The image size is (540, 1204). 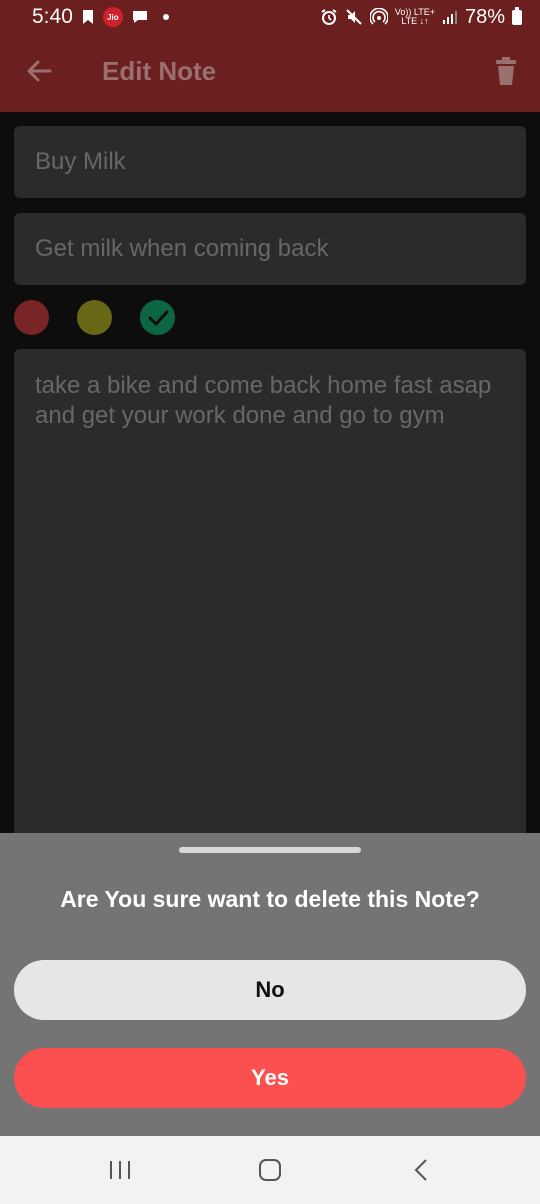 What do you see at coordinates (329, 17) in the screenshot?
I see `alarm-icon` at bounding box center [329, 17].